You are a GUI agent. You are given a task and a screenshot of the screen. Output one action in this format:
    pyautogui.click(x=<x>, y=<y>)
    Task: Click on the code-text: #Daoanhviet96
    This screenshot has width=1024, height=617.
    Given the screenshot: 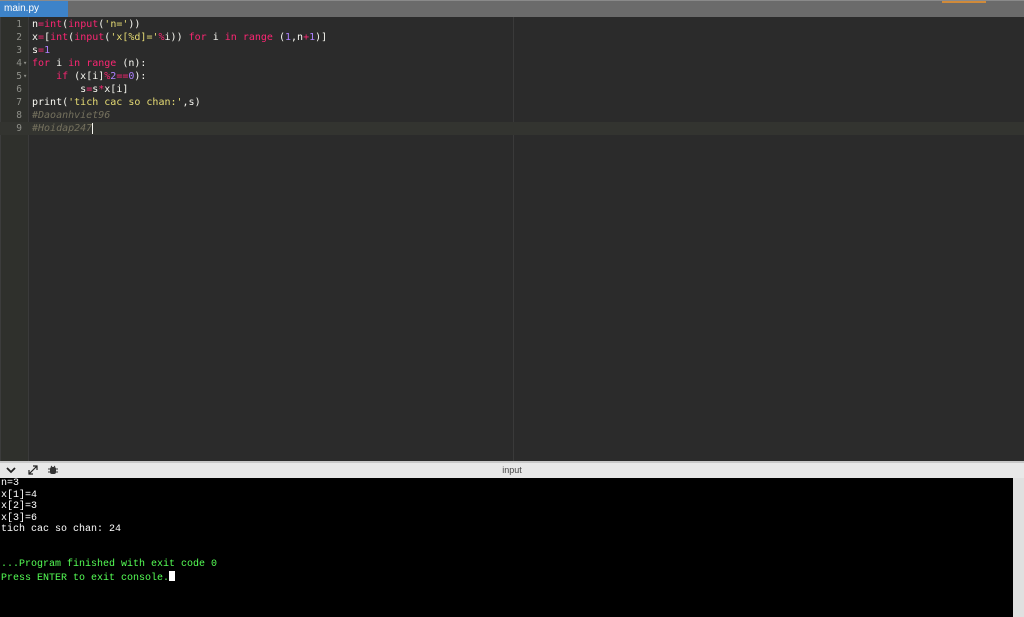 What is the action you would take?
    pyautogui.click(x=71, y=115)
    